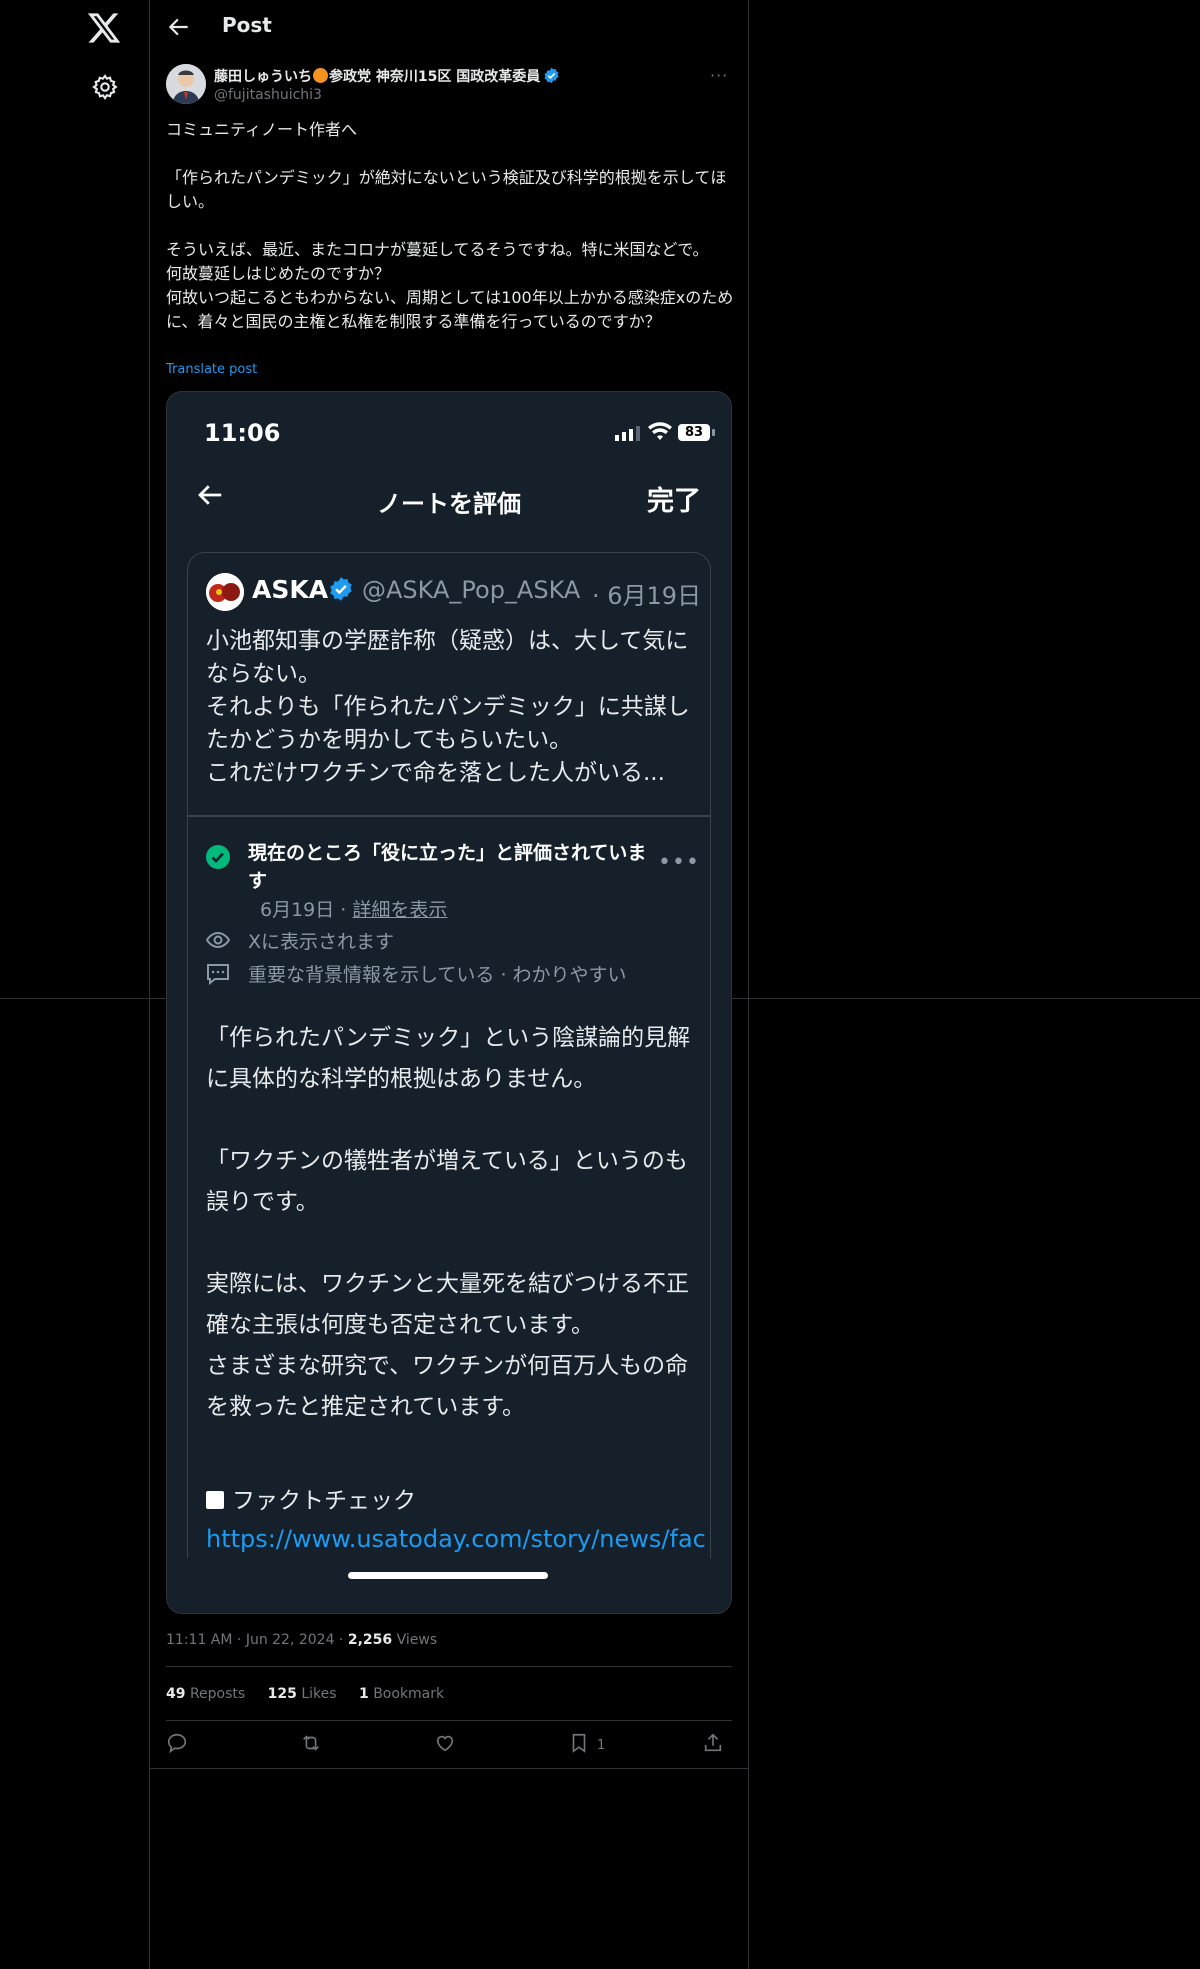 This screenshot has width=1200, height=1969. Describe the element at coordinates (449, 1585) in the screenshot. I see `screen-bottom` at that location.